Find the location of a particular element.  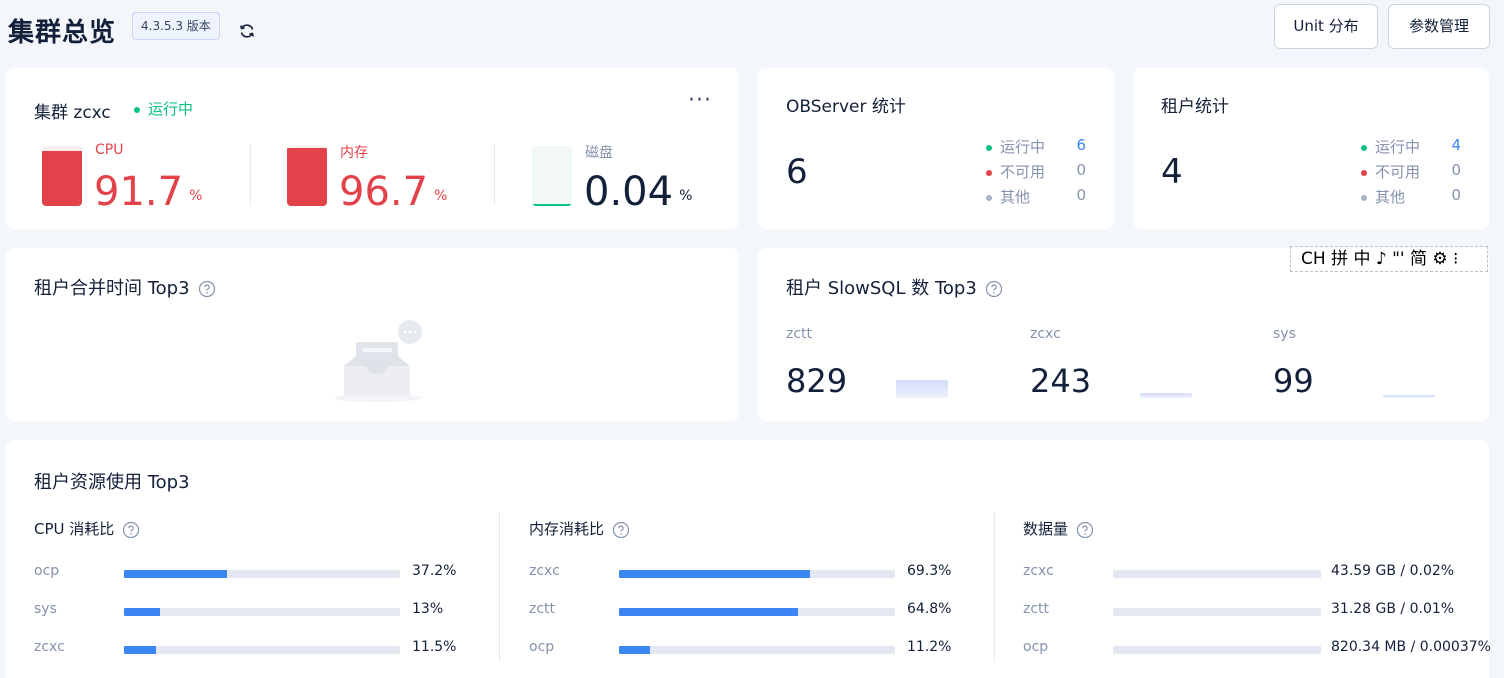

observer-legend-item: 其他 is located at coordinates (1008, 197).